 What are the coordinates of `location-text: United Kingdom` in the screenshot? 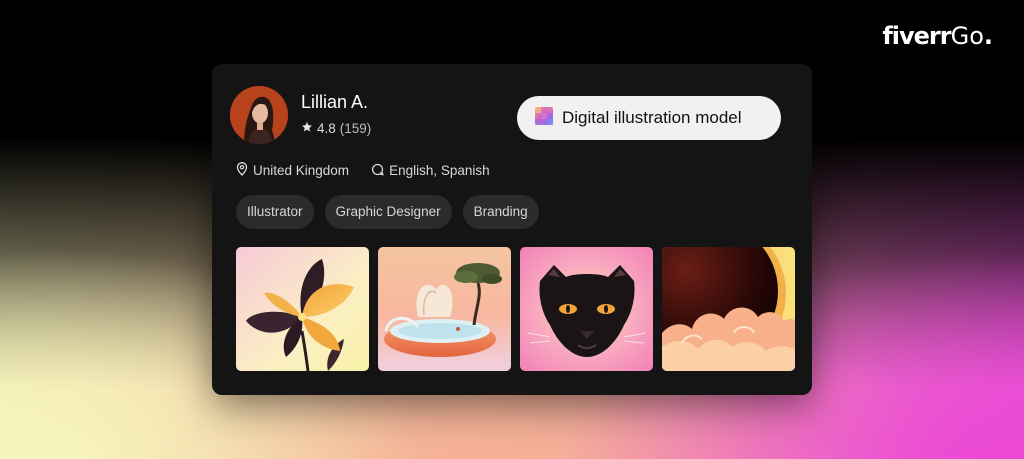 It's located at (301, 170).